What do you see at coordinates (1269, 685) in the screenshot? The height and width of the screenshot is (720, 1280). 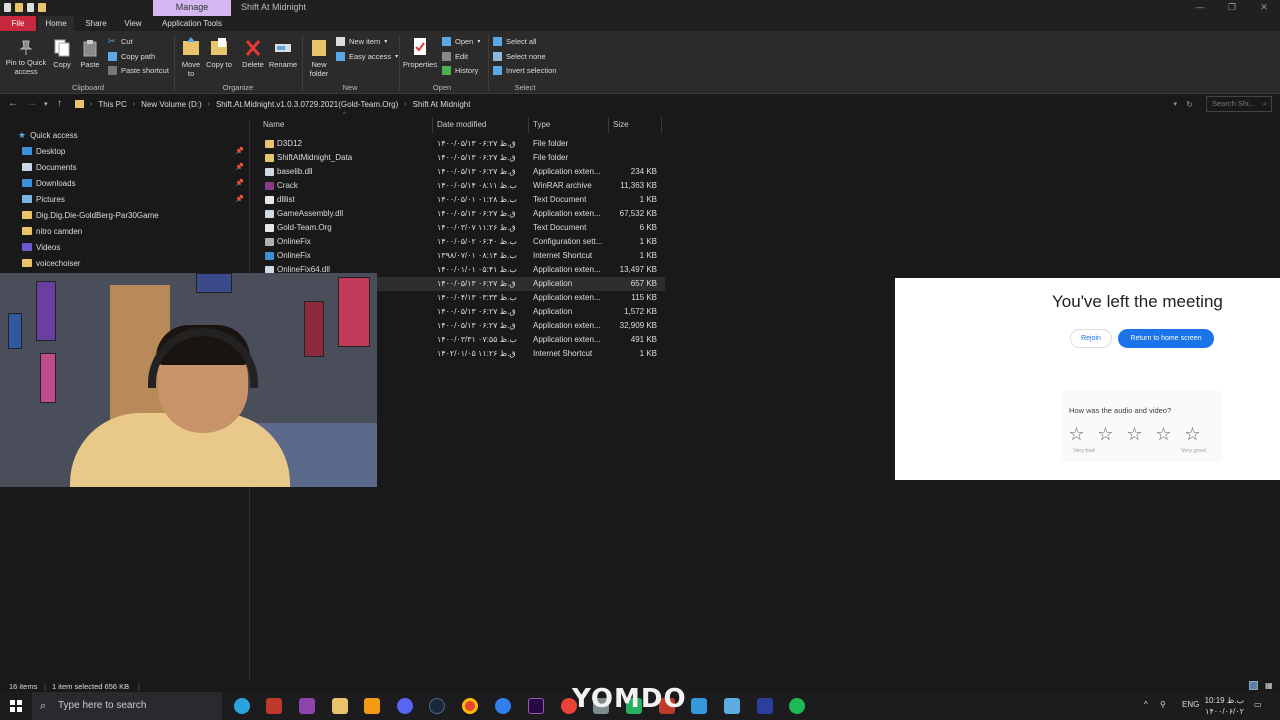 I see `large-icons-view-icon: ▦` at bounding box center [1269, 685].